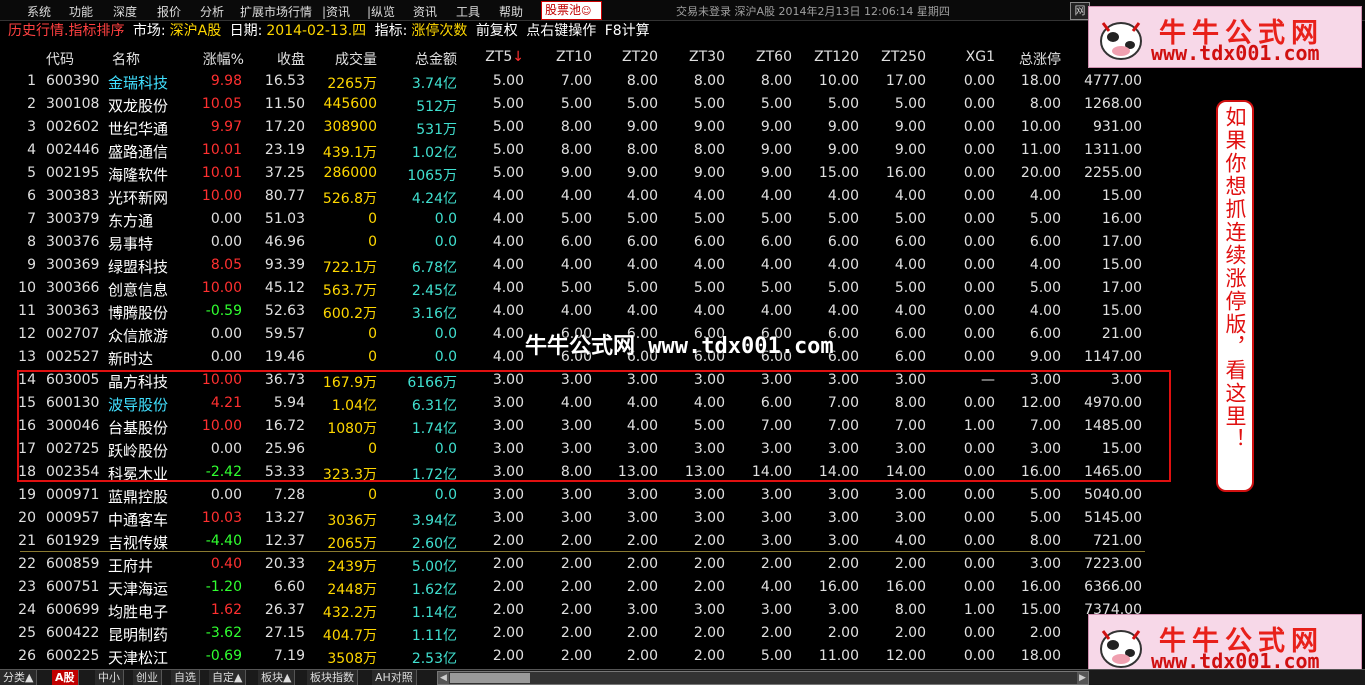  Describe the element at coordinates (81, 11) in the screenshot. I see `menu-function: 功能` at that location.